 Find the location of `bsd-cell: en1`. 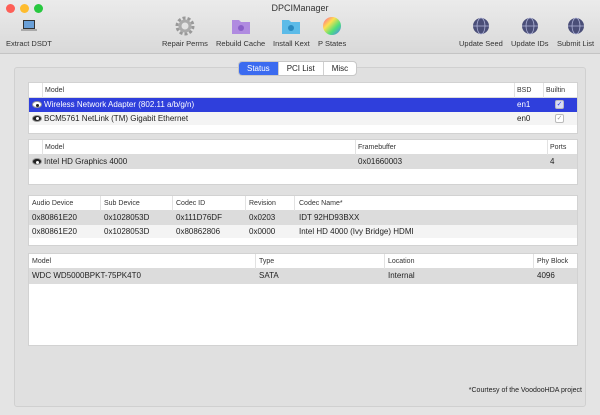

bsd-cell: en1 is located at coordinates (524, 104).